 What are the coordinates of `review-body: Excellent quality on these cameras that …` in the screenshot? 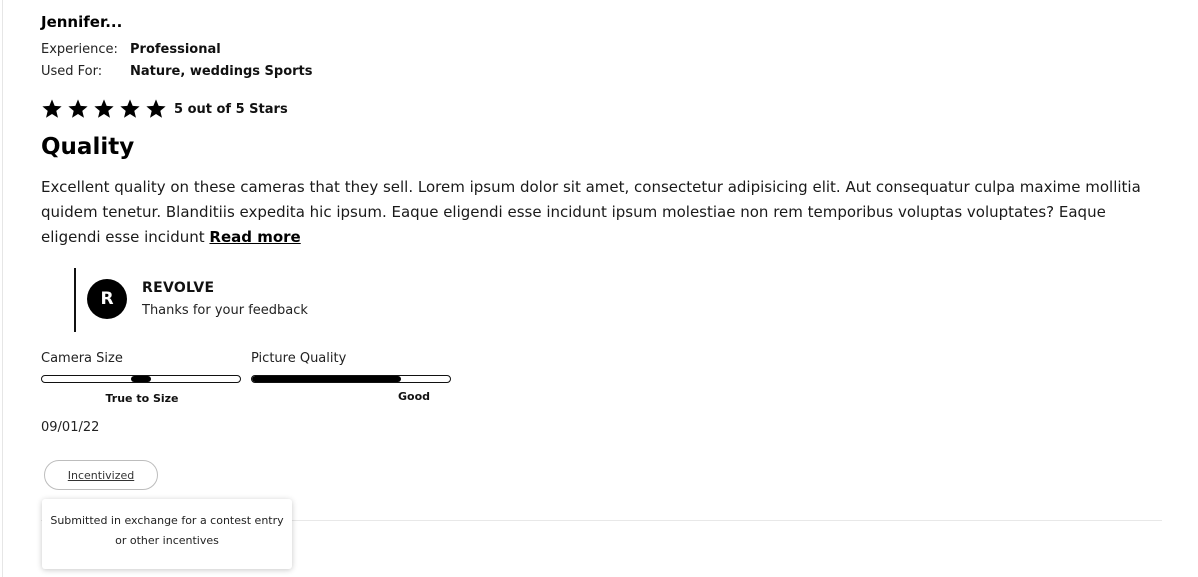 It's located at (598, 212).